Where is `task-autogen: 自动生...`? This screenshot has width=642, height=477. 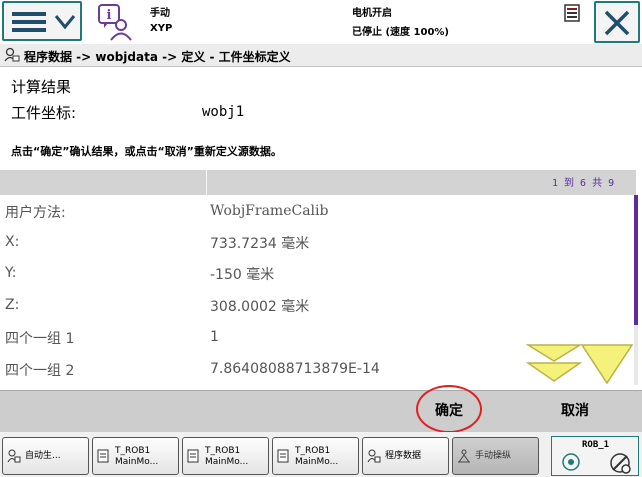
task-autogen: 自动生... is located at coordinates (45, 456).